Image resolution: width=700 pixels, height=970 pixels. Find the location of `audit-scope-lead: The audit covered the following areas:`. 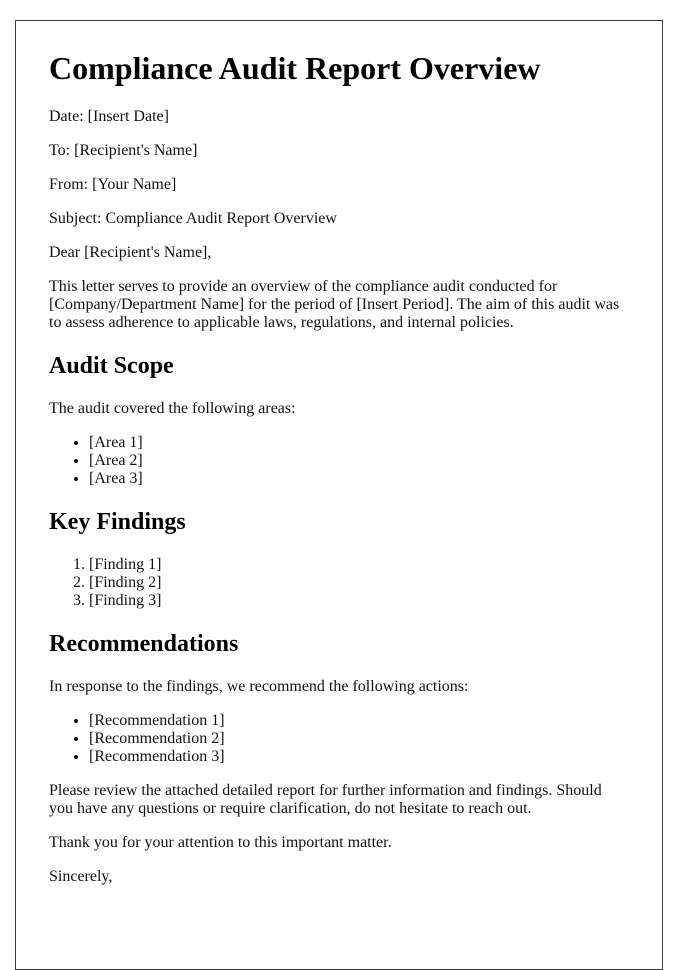

audit-scope-lead: The audit covered the following areas: is located at coordinates (172, 408).